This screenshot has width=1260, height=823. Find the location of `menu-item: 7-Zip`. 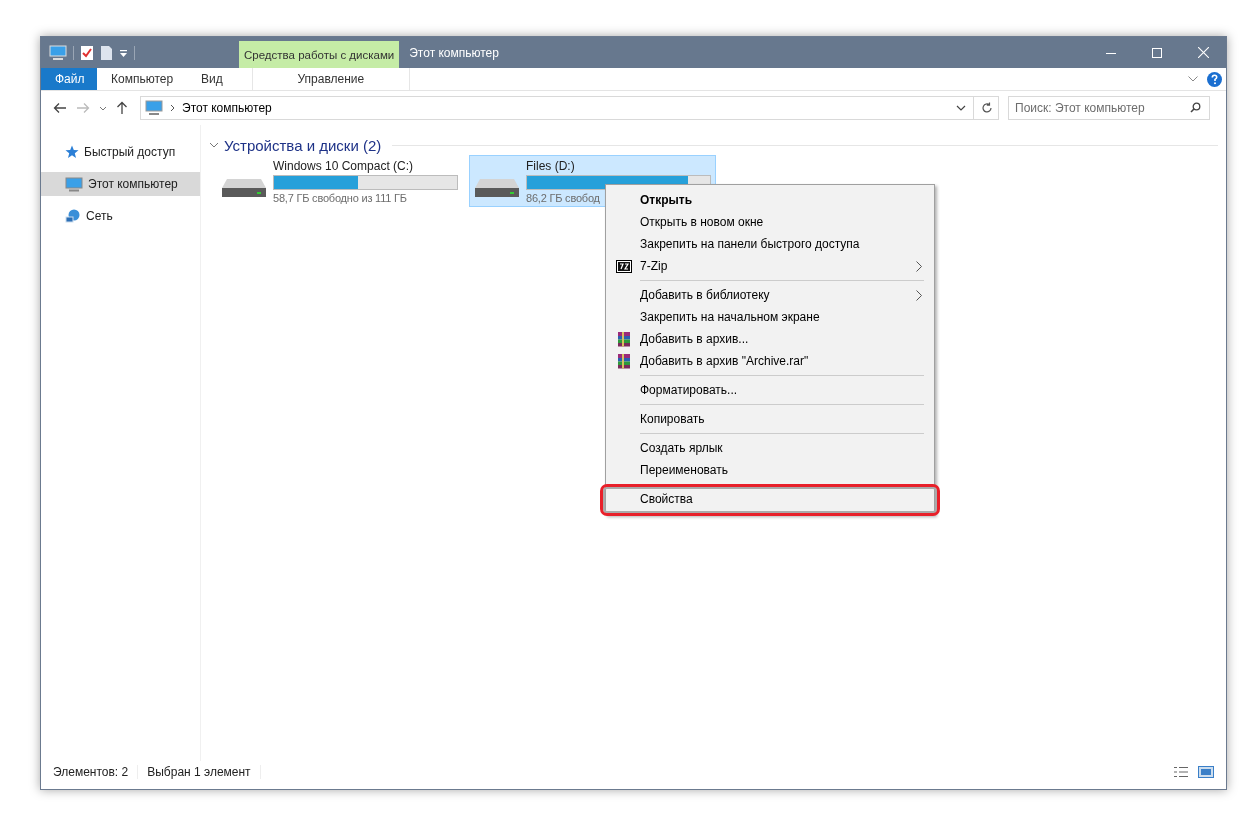

menu-item: 7-Zip is located at coordinates (770, 266).